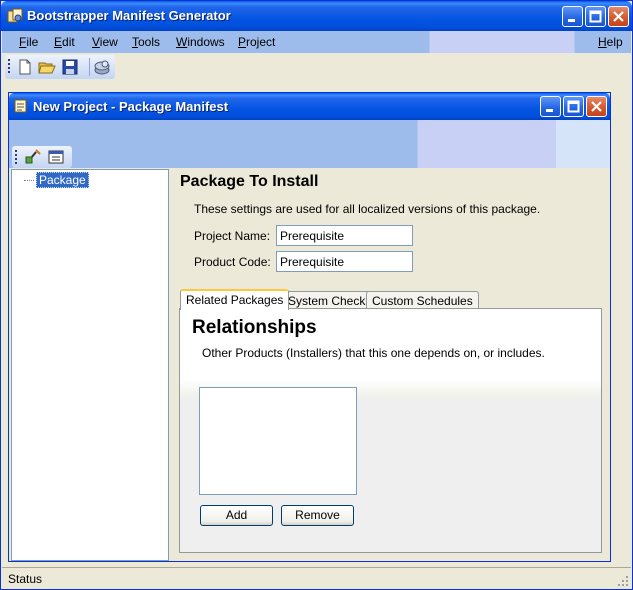 The height and width of the screenshot is (590, 633). I want to click on child-maximize-button, so click(573, 106).